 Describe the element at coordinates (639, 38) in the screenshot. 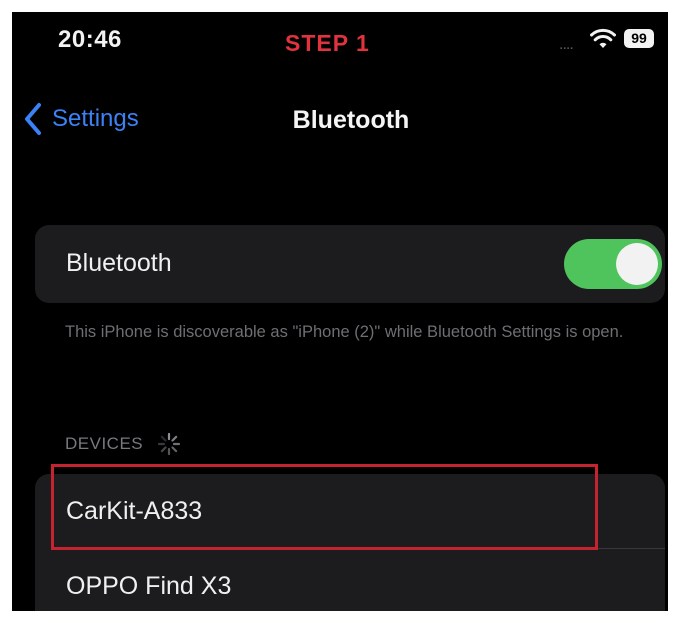

I see `battery-icon: 99` at that location.